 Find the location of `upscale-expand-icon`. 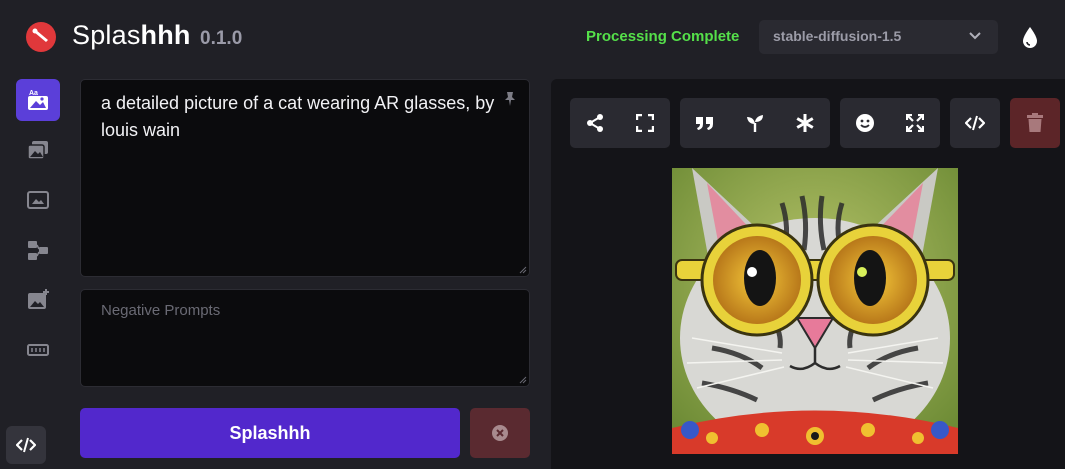

upscale-expand-icon is located at coordinates (915, 123).